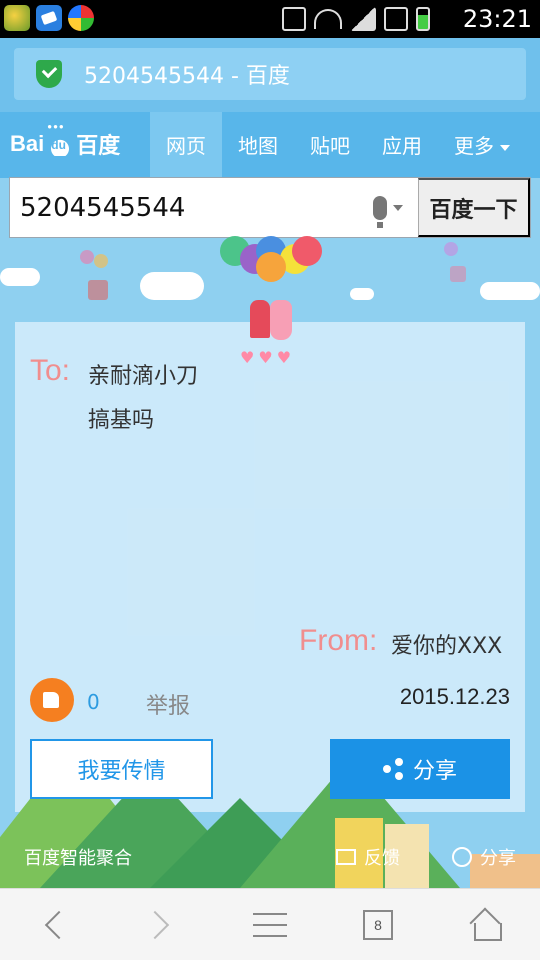 The image size is (540, 960). Describe the element at coordinates (168, 704) in the screenshot. I see `report-link: 举报` at that location.